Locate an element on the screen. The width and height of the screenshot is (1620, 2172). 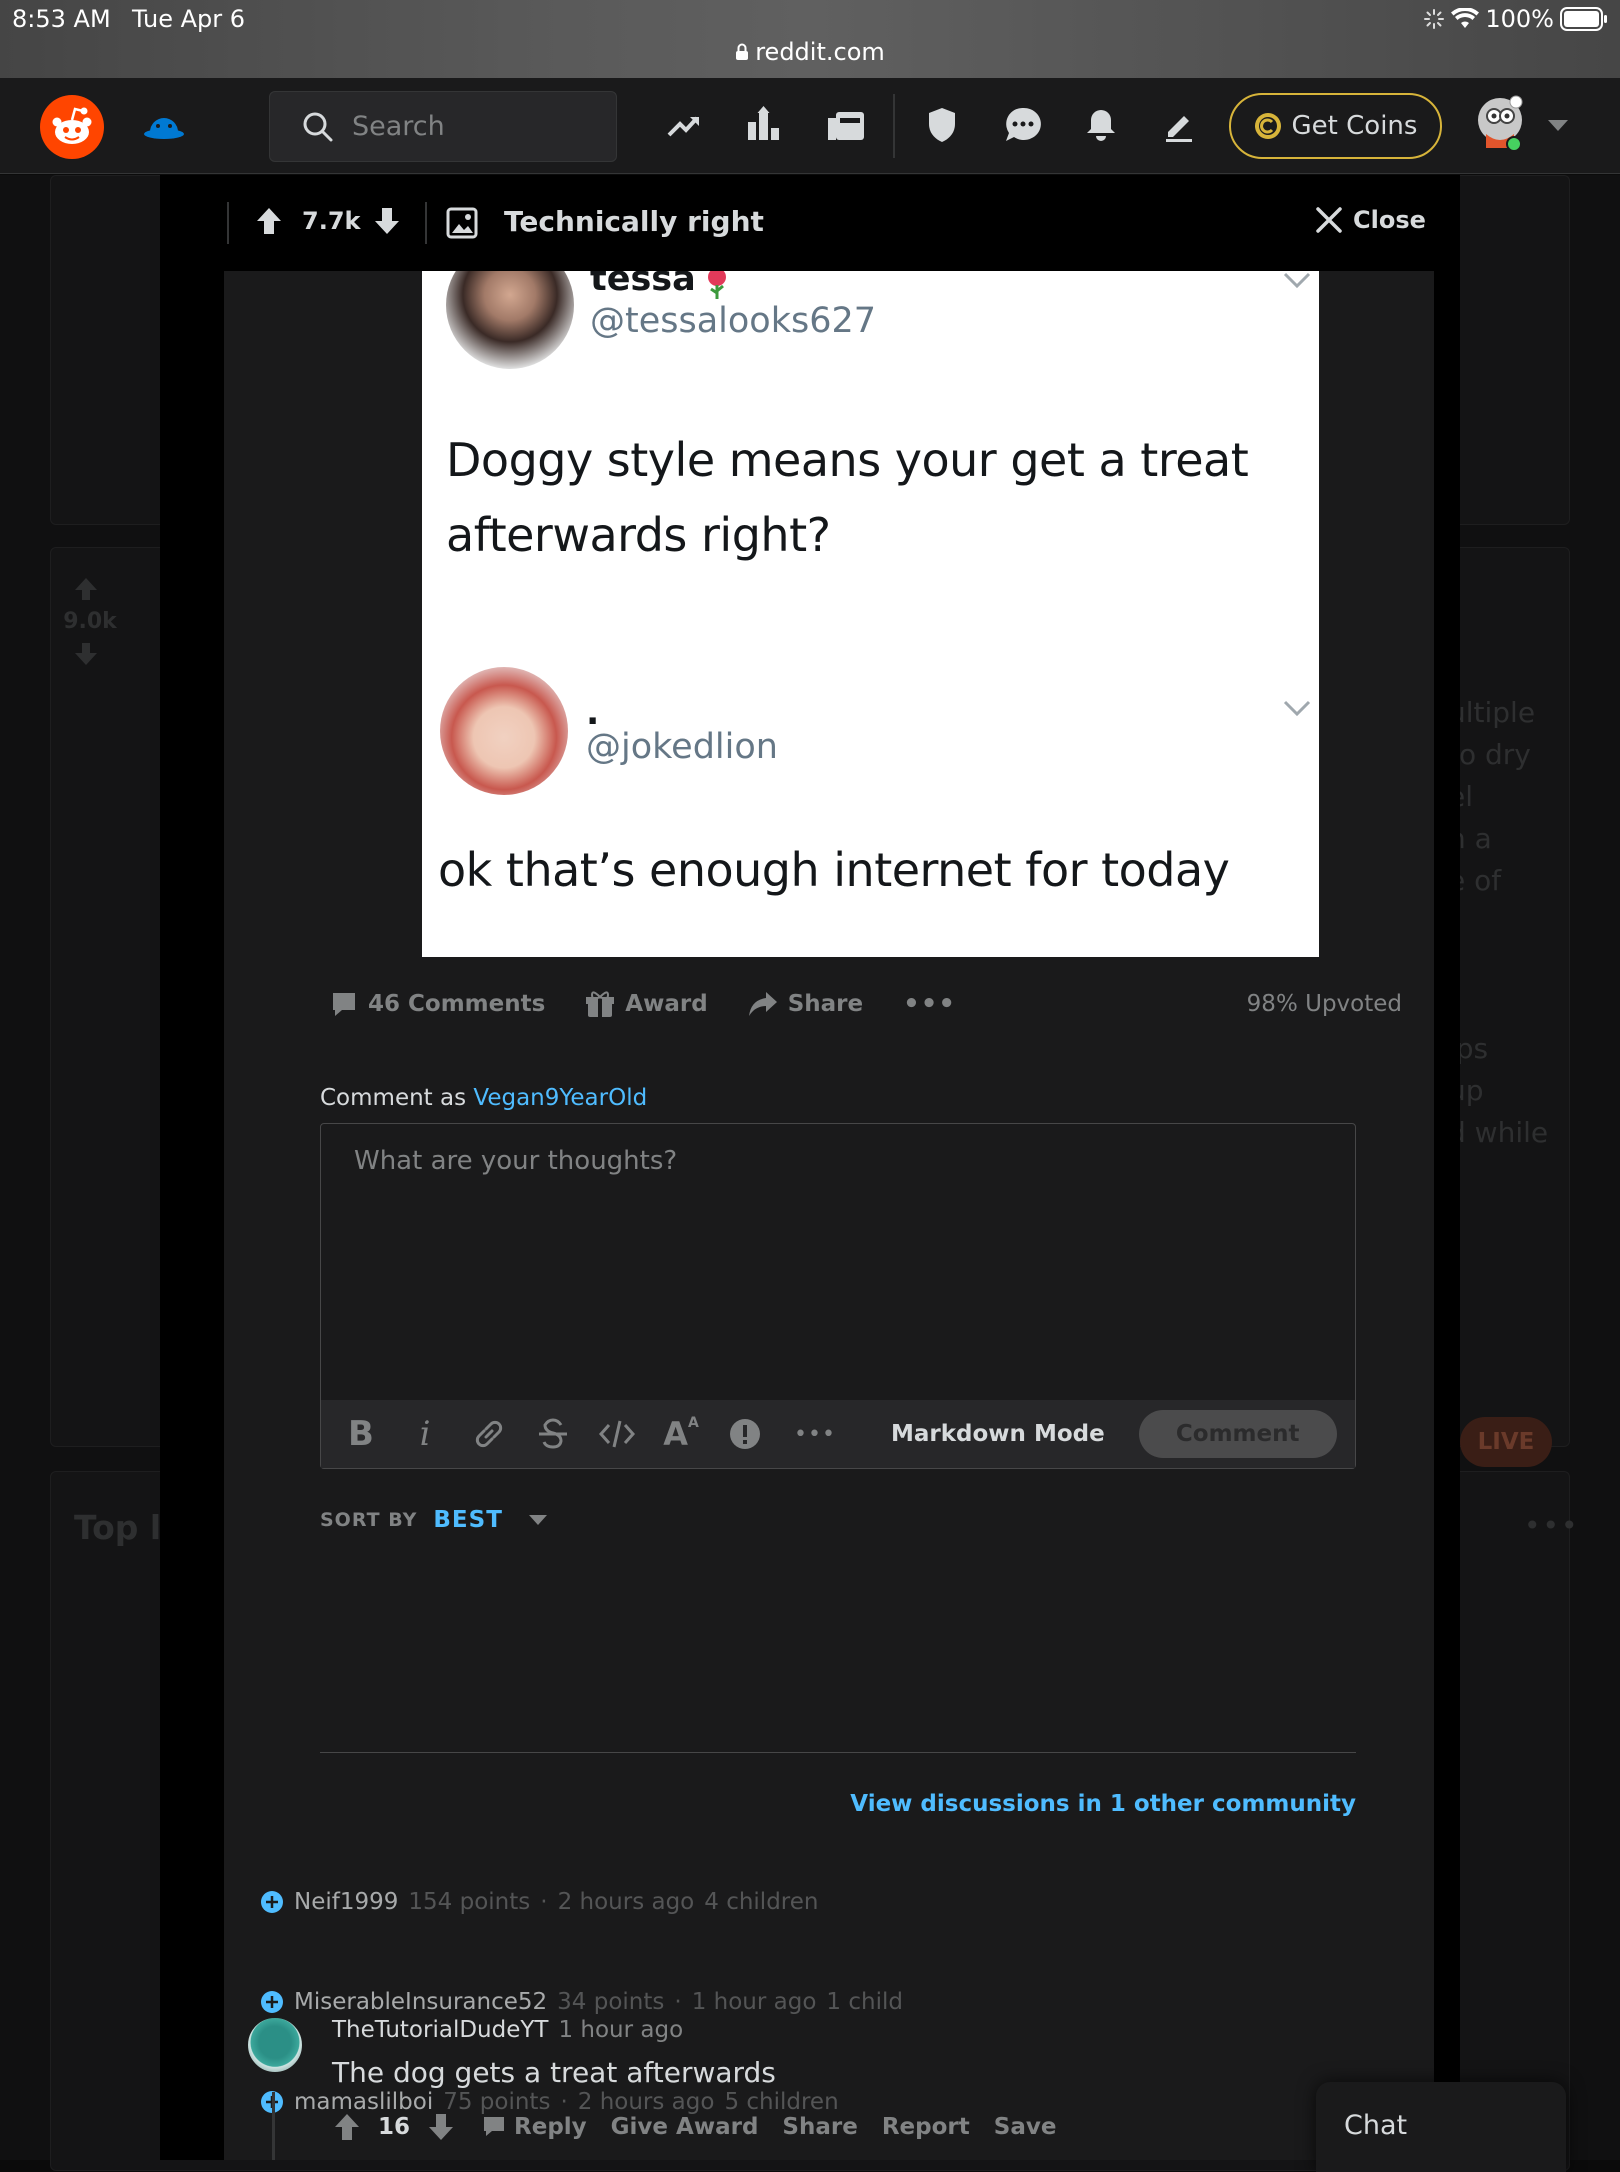
editor-more-icon: ••• is located at coordinates (815, 1434).